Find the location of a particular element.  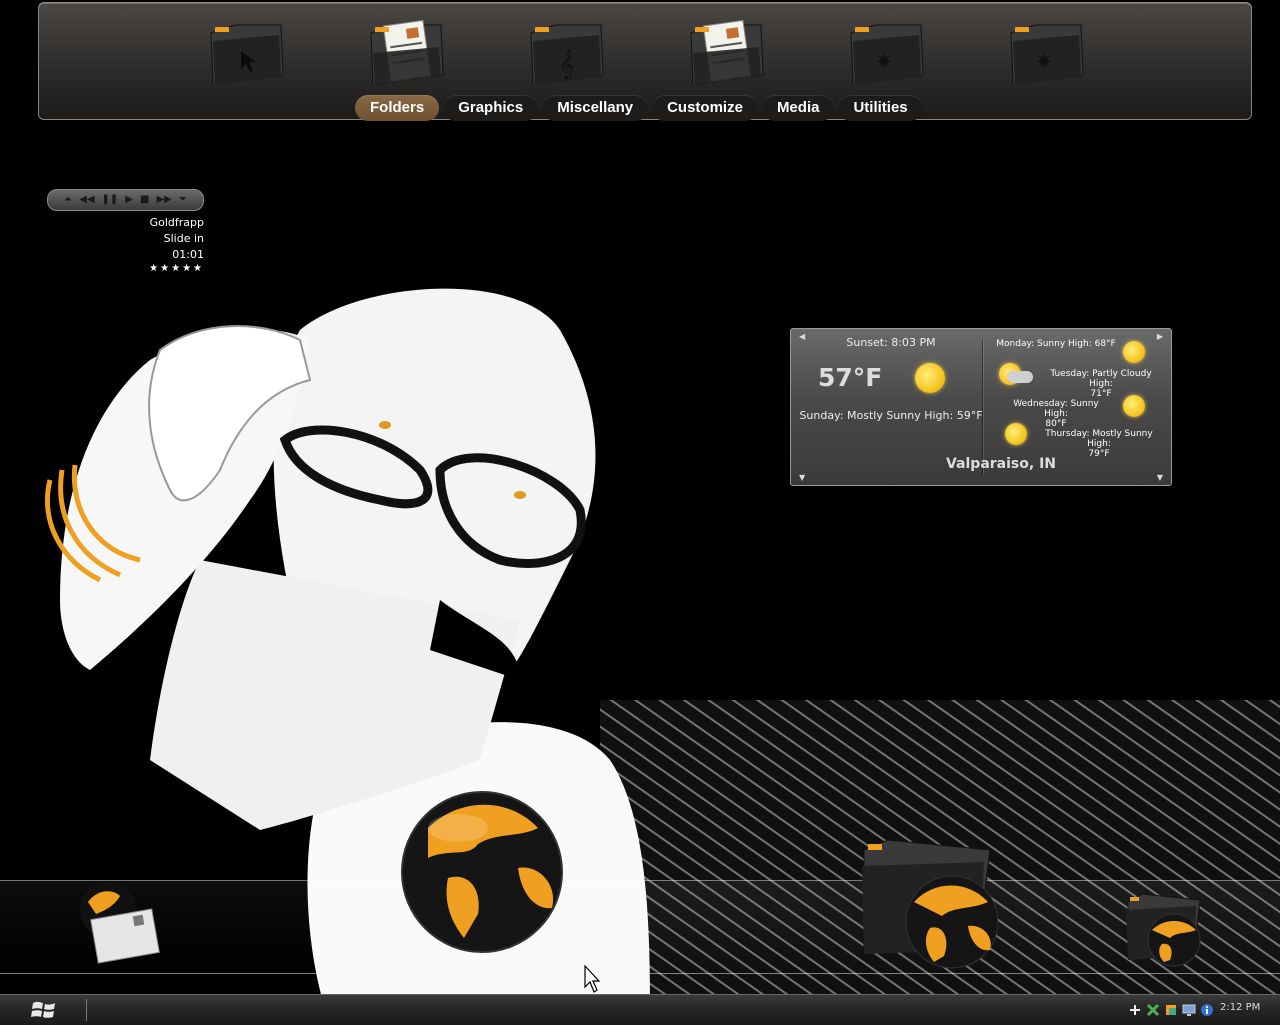

rating-stars: ★★★★★ is located at coordinates (125, 268).